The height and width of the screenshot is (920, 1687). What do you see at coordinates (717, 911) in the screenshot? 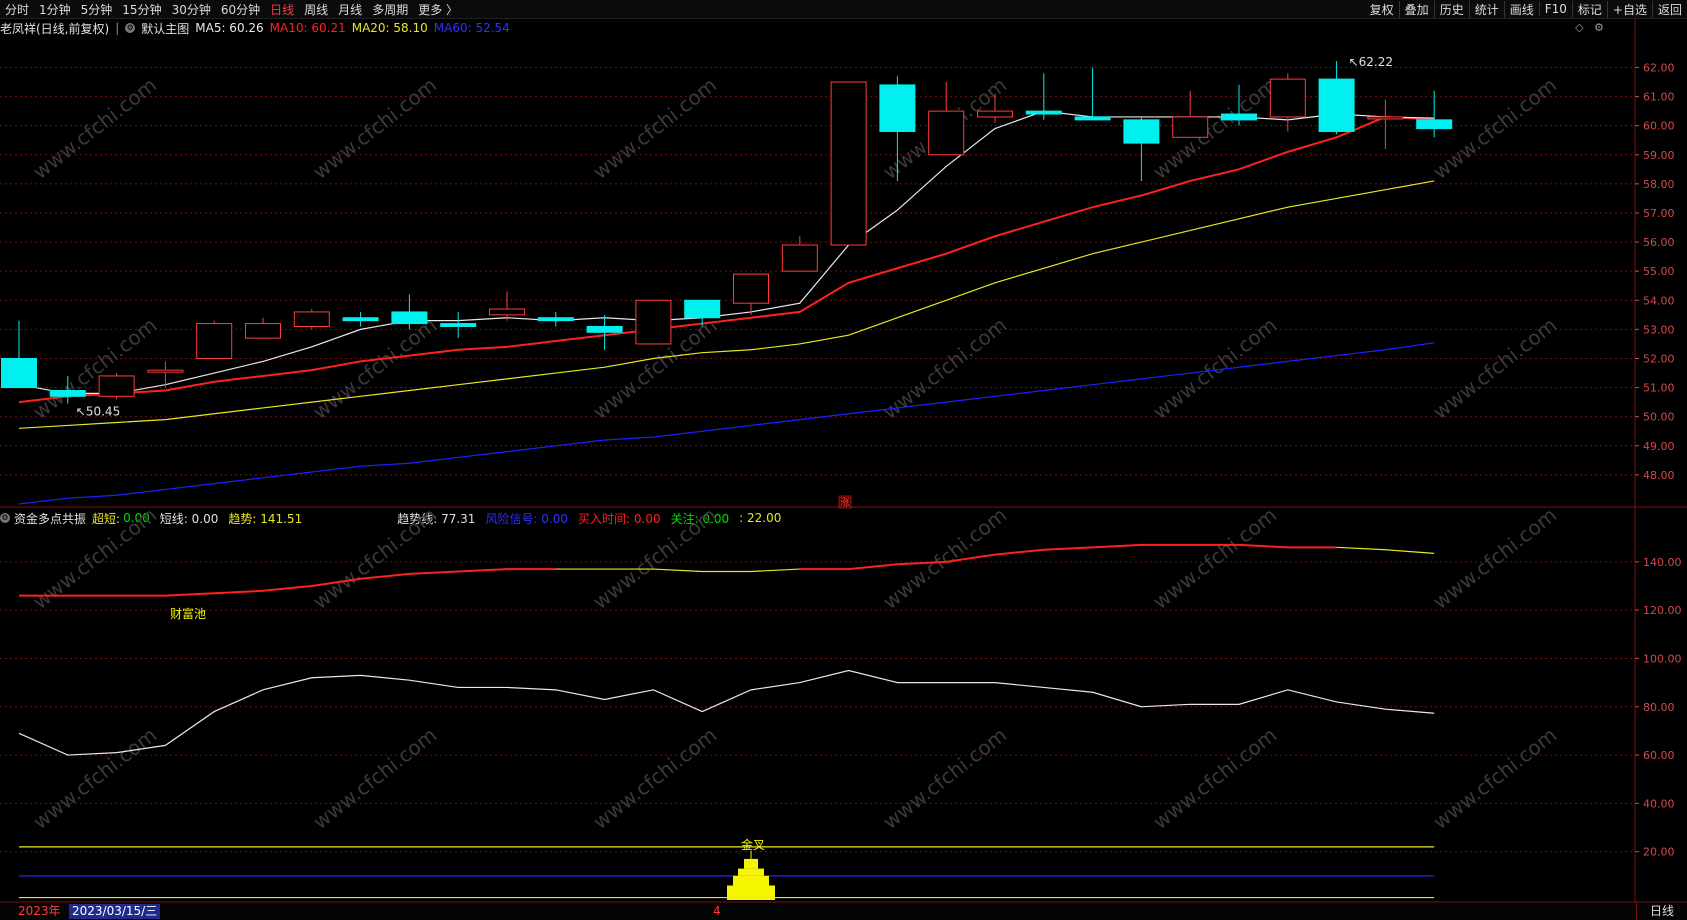
I see `month-tick: 4` at bounding box center [717, 911].